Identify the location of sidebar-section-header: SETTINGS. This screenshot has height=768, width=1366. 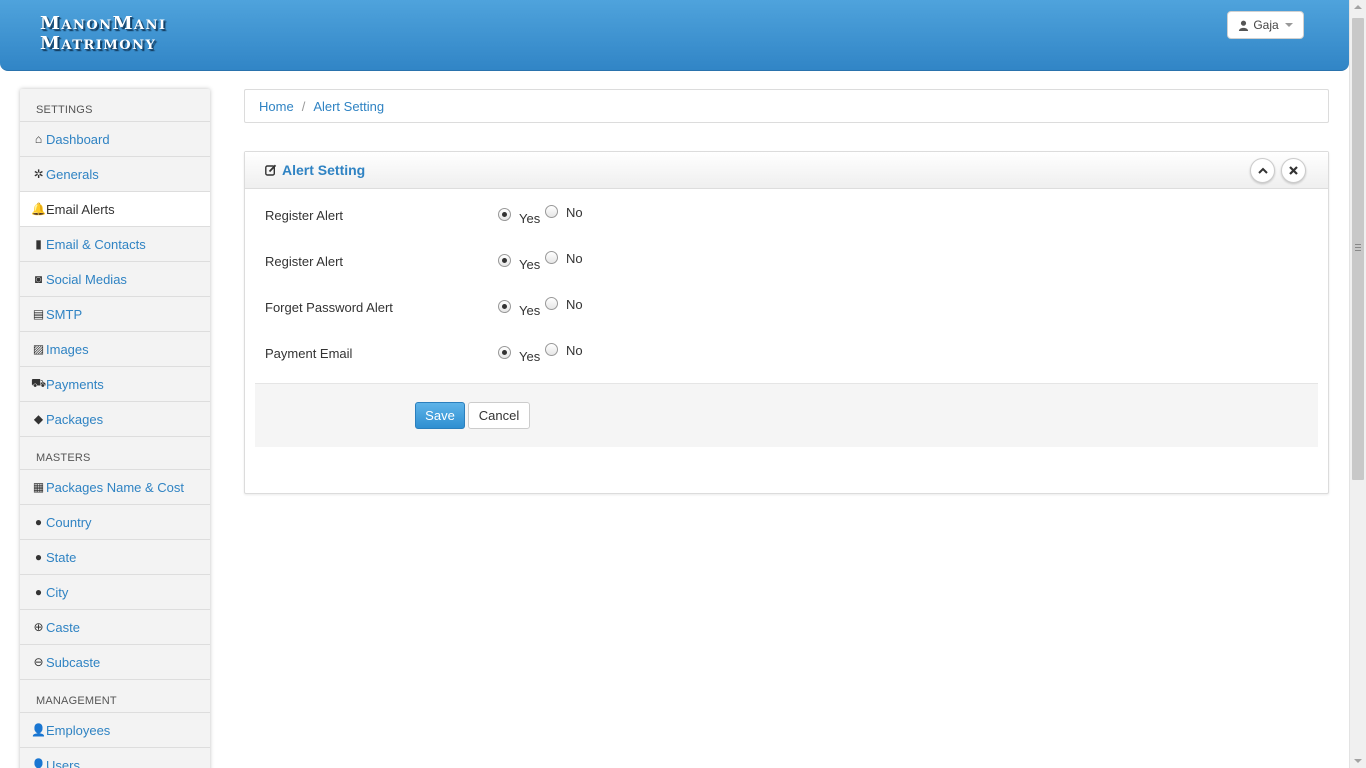
(115, 105).